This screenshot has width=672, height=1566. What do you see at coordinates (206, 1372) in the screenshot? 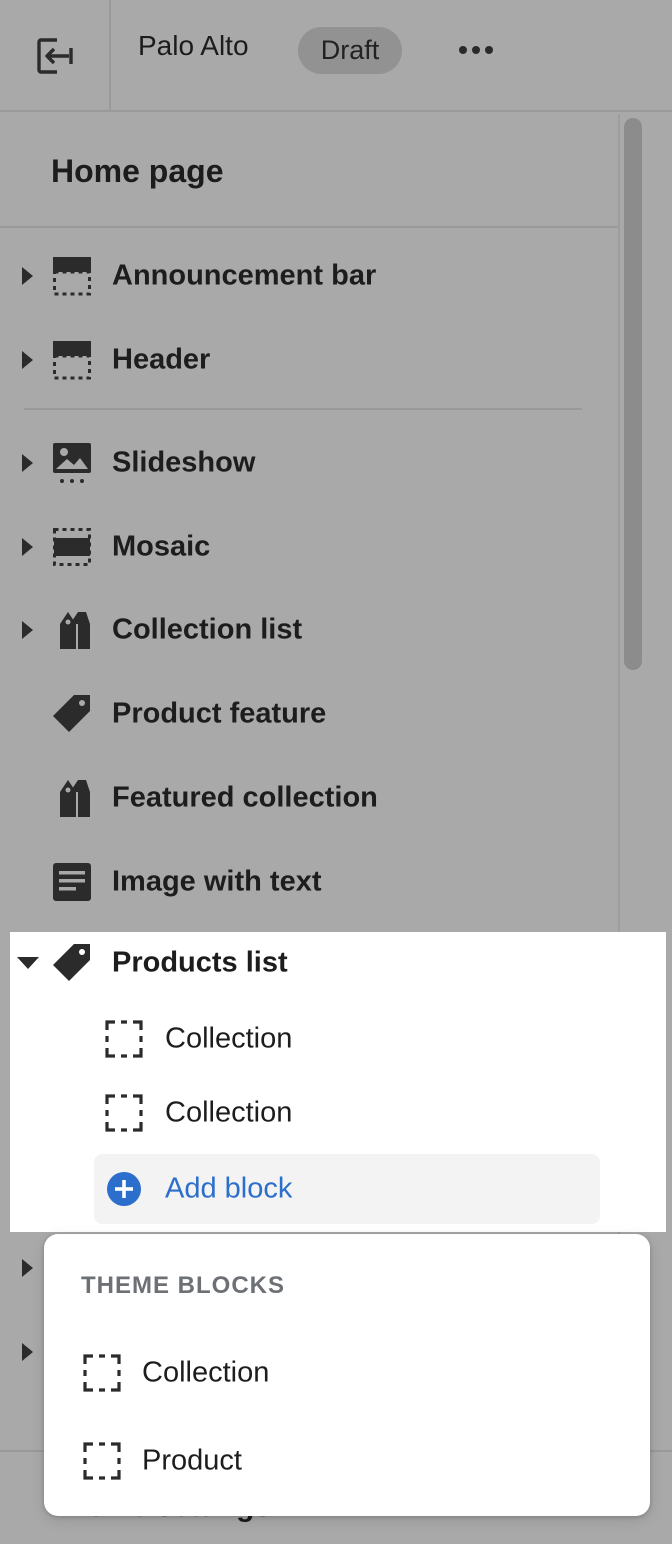
I see `popover-item-label: Collection` at bounding box center [206, 1372].